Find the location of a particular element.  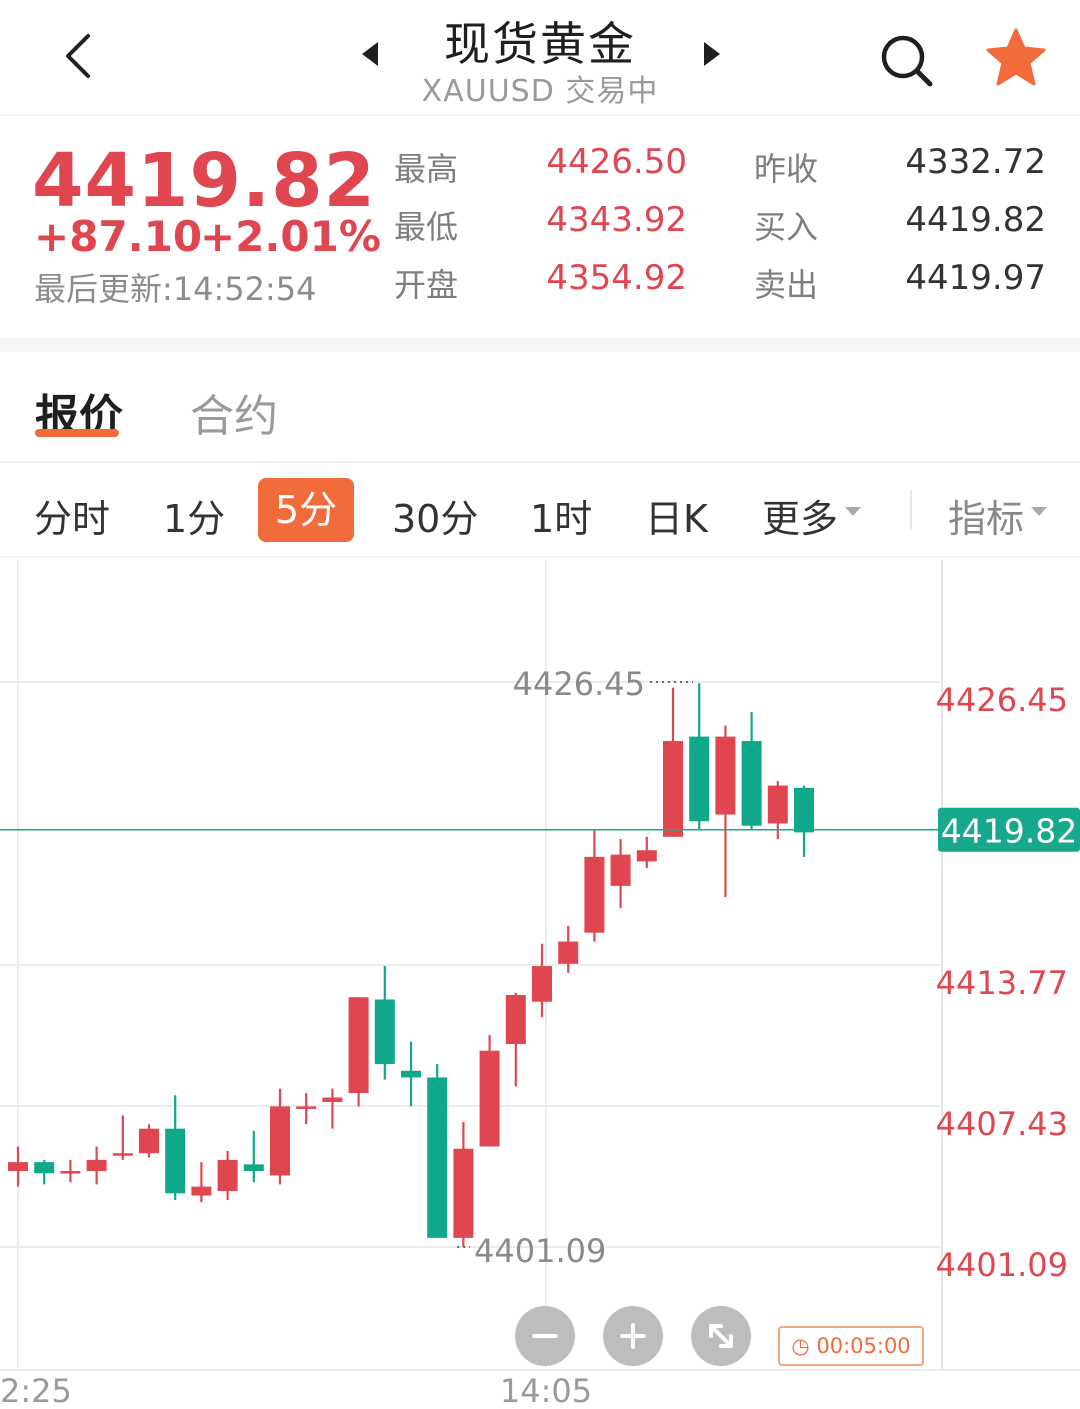

period-1hour: 1时 is located at coordinates (561, 515).